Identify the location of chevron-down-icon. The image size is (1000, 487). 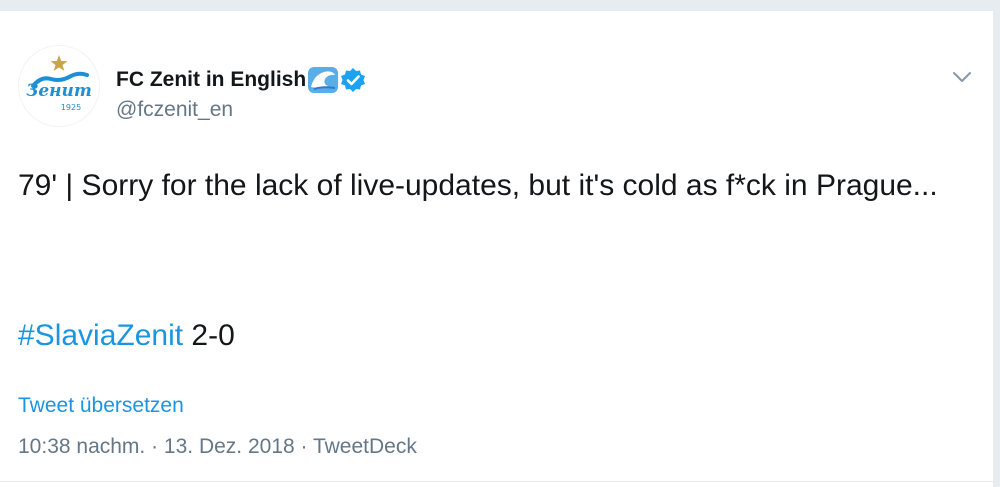
(962, 77).